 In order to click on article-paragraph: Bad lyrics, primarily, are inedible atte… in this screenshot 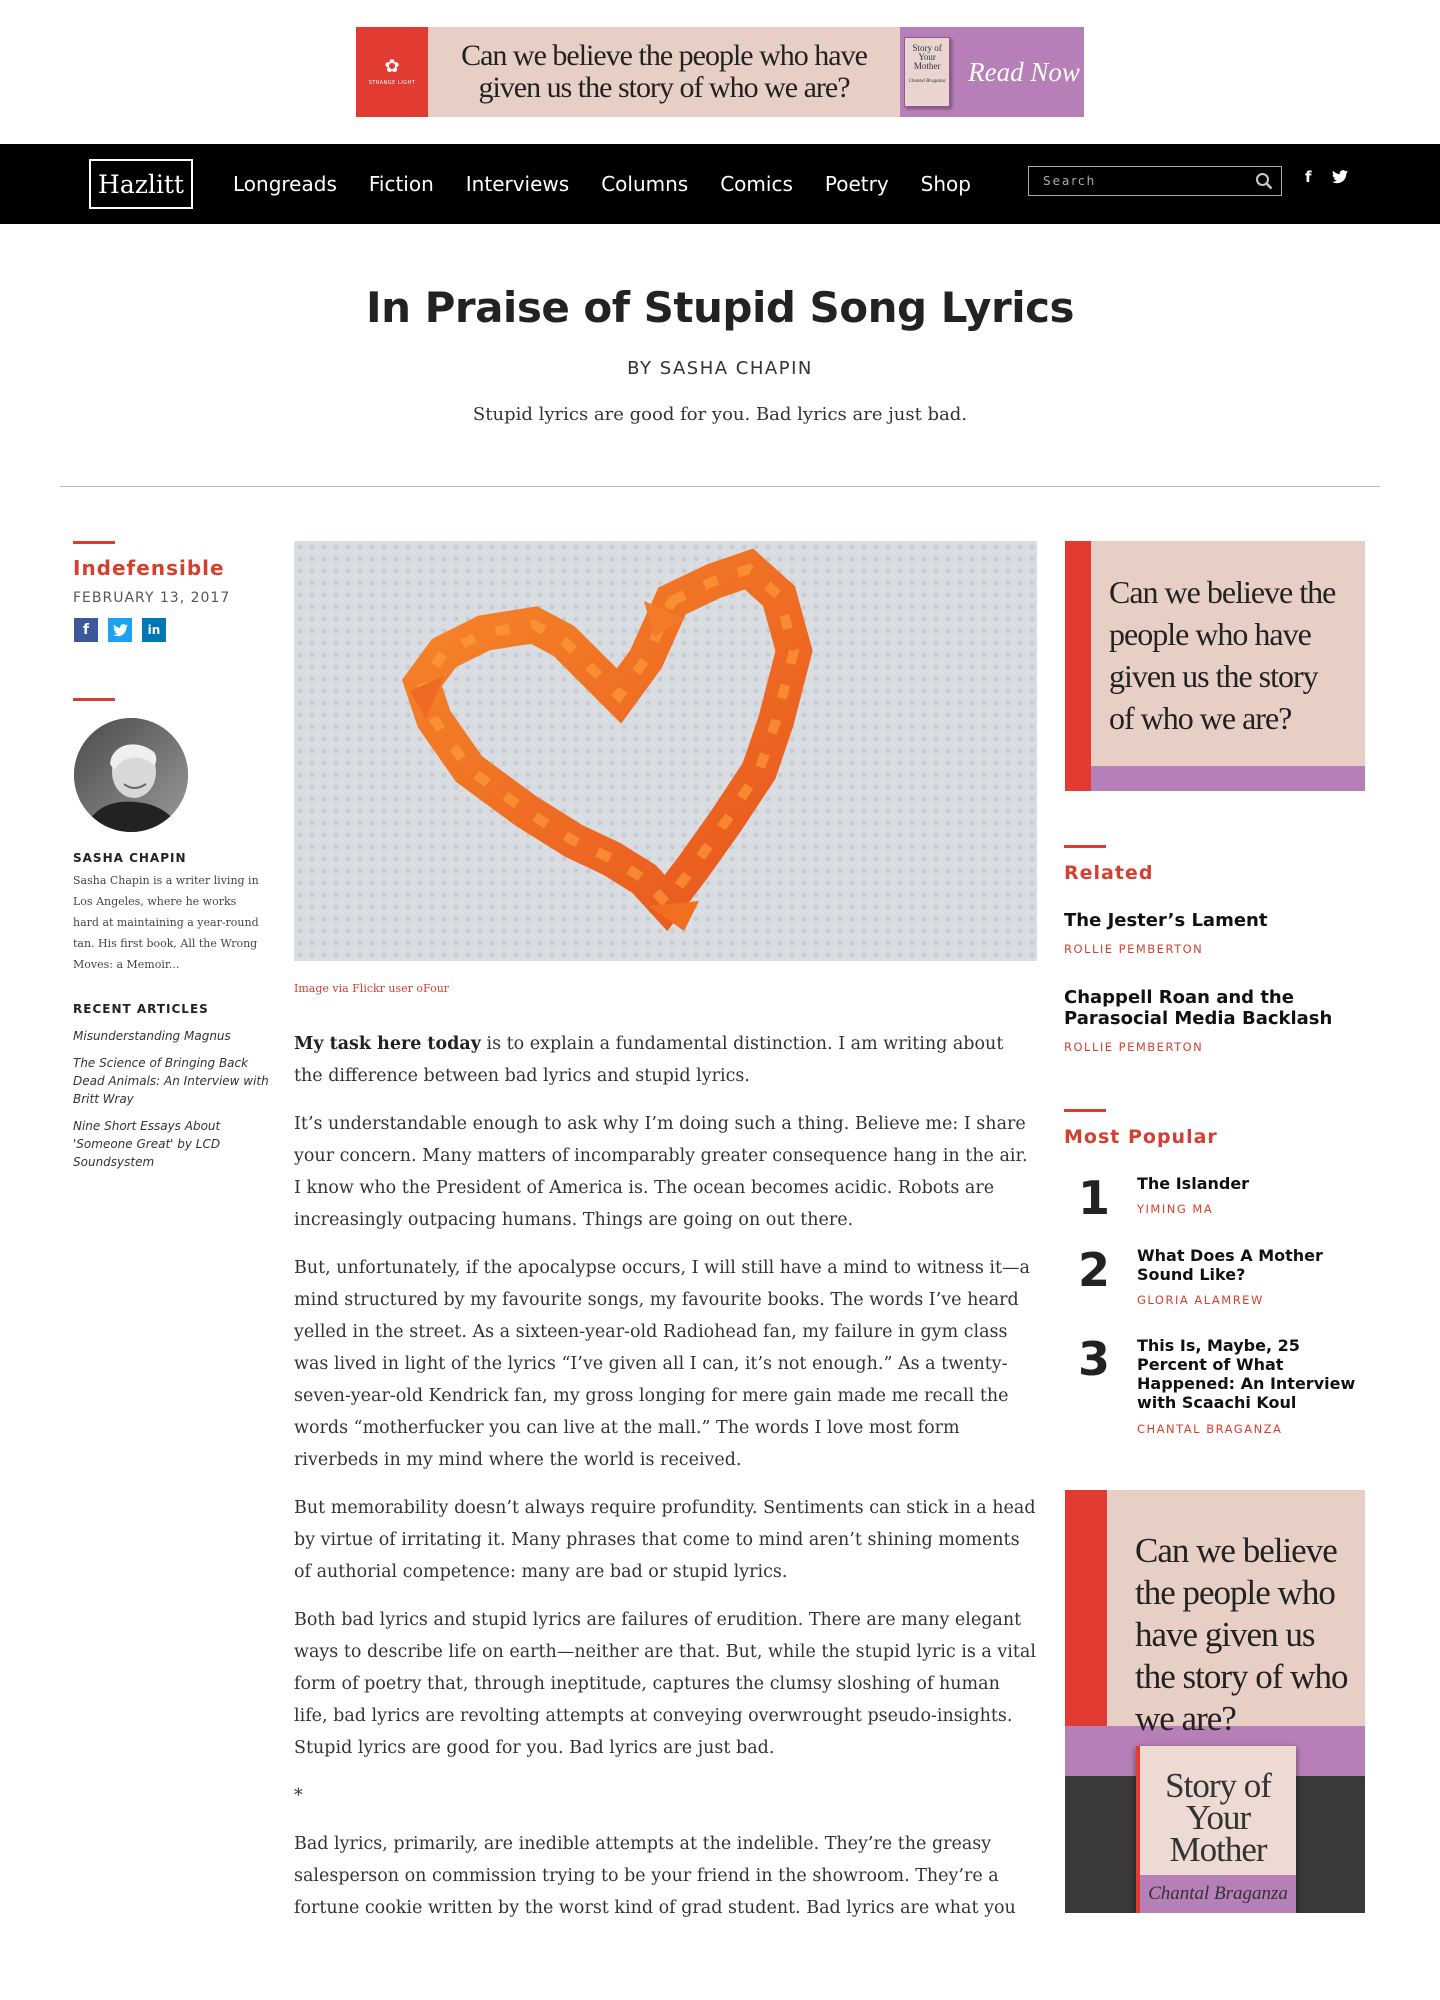, I will do `click(655, 1876)`.